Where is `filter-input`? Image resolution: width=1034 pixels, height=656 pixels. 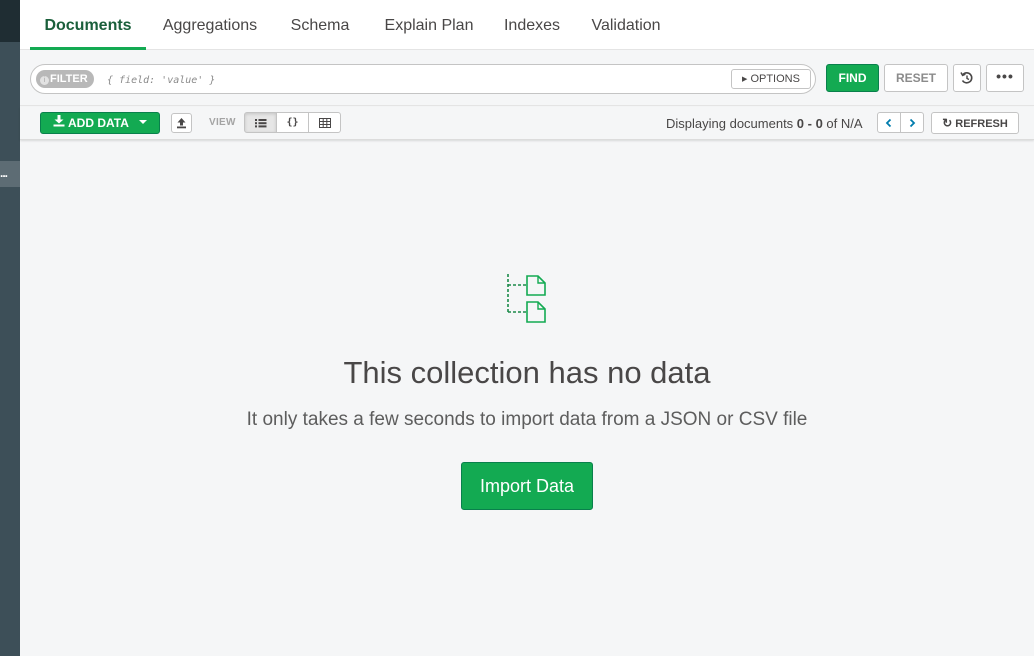
filter-input is located at coordinates (407, 80).